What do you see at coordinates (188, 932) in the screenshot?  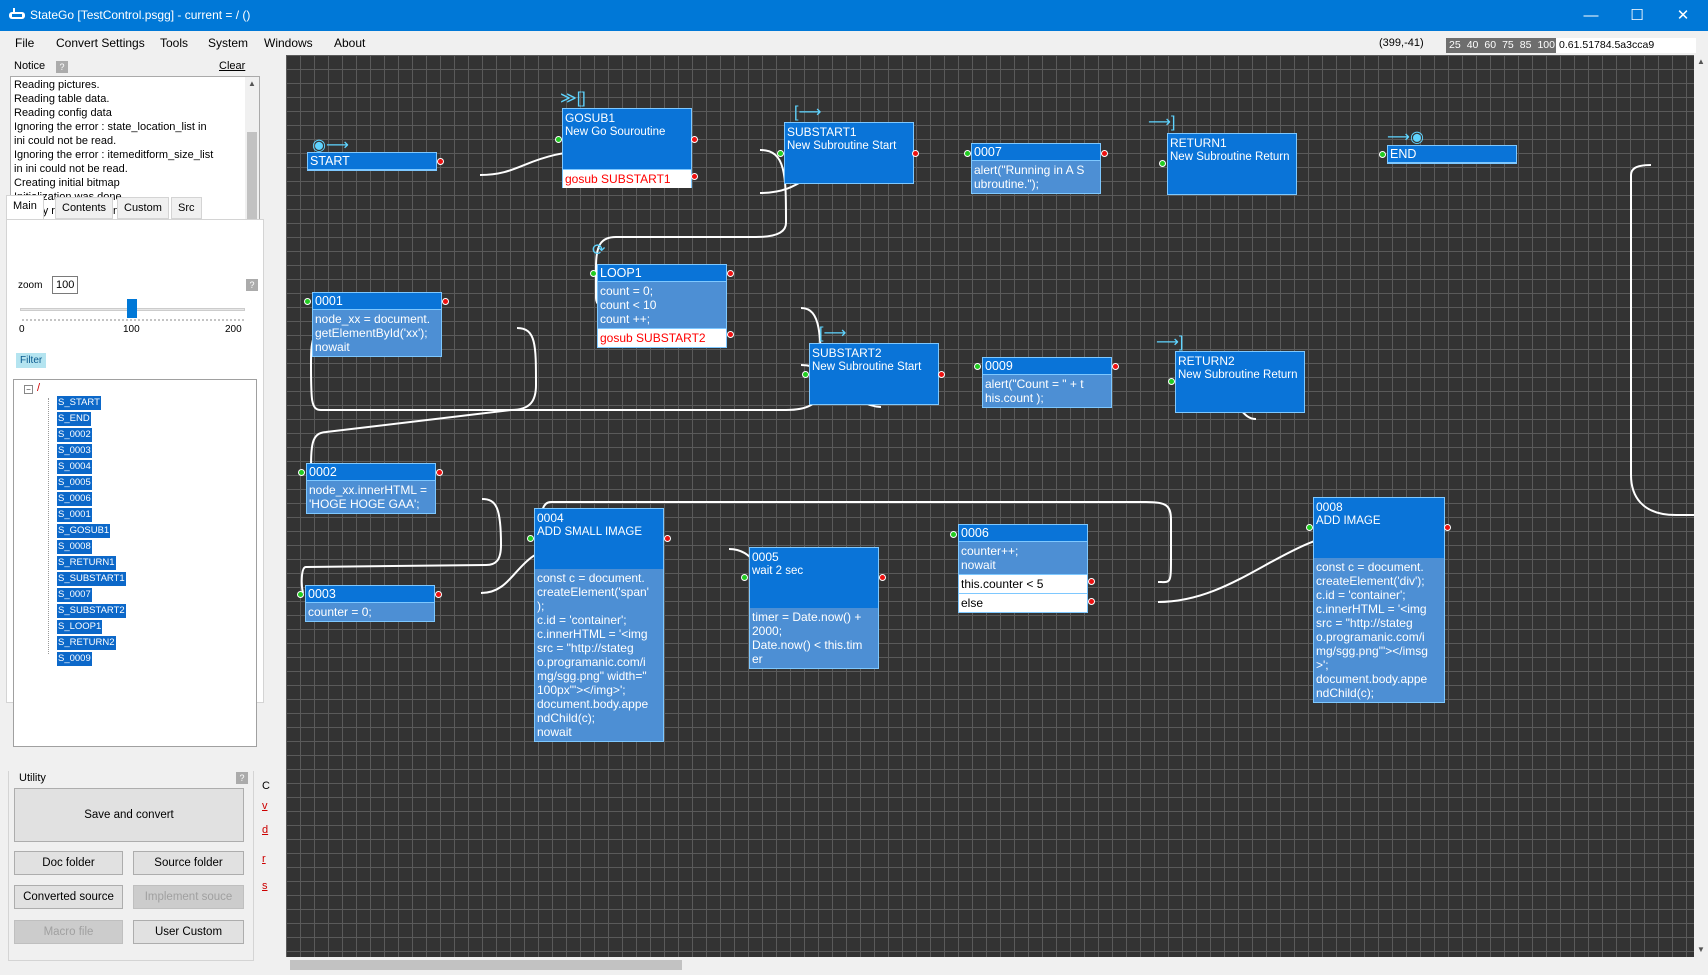 I see `user-custom-button: User Custom` at bounding box center [188, 932].